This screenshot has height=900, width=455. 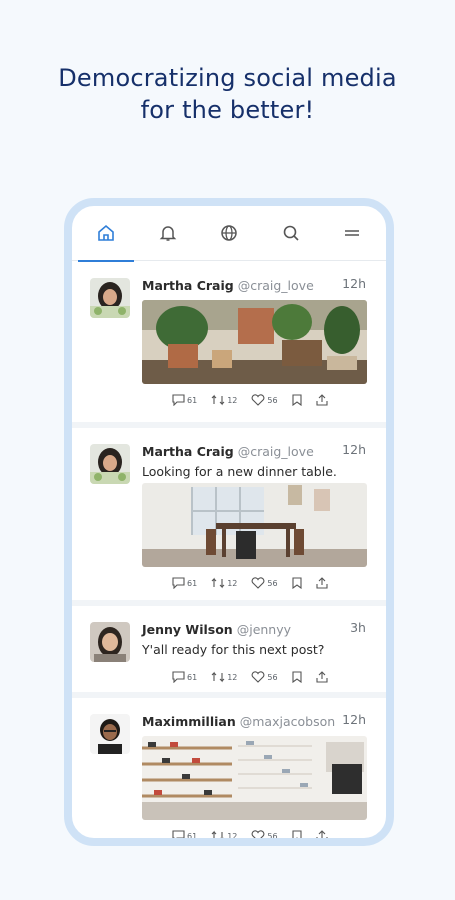 I want to click on search-icon, so click(x=291, y=233).